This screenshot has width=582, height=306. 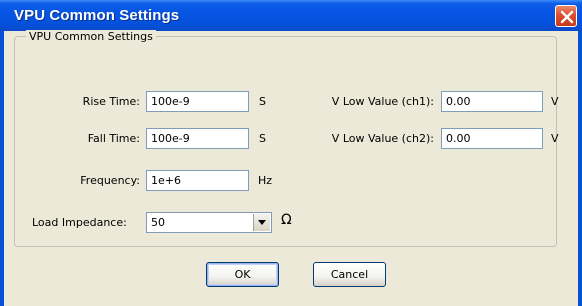 I want to click on v-low-ch2-unit: V, so click(x=555, y=138).